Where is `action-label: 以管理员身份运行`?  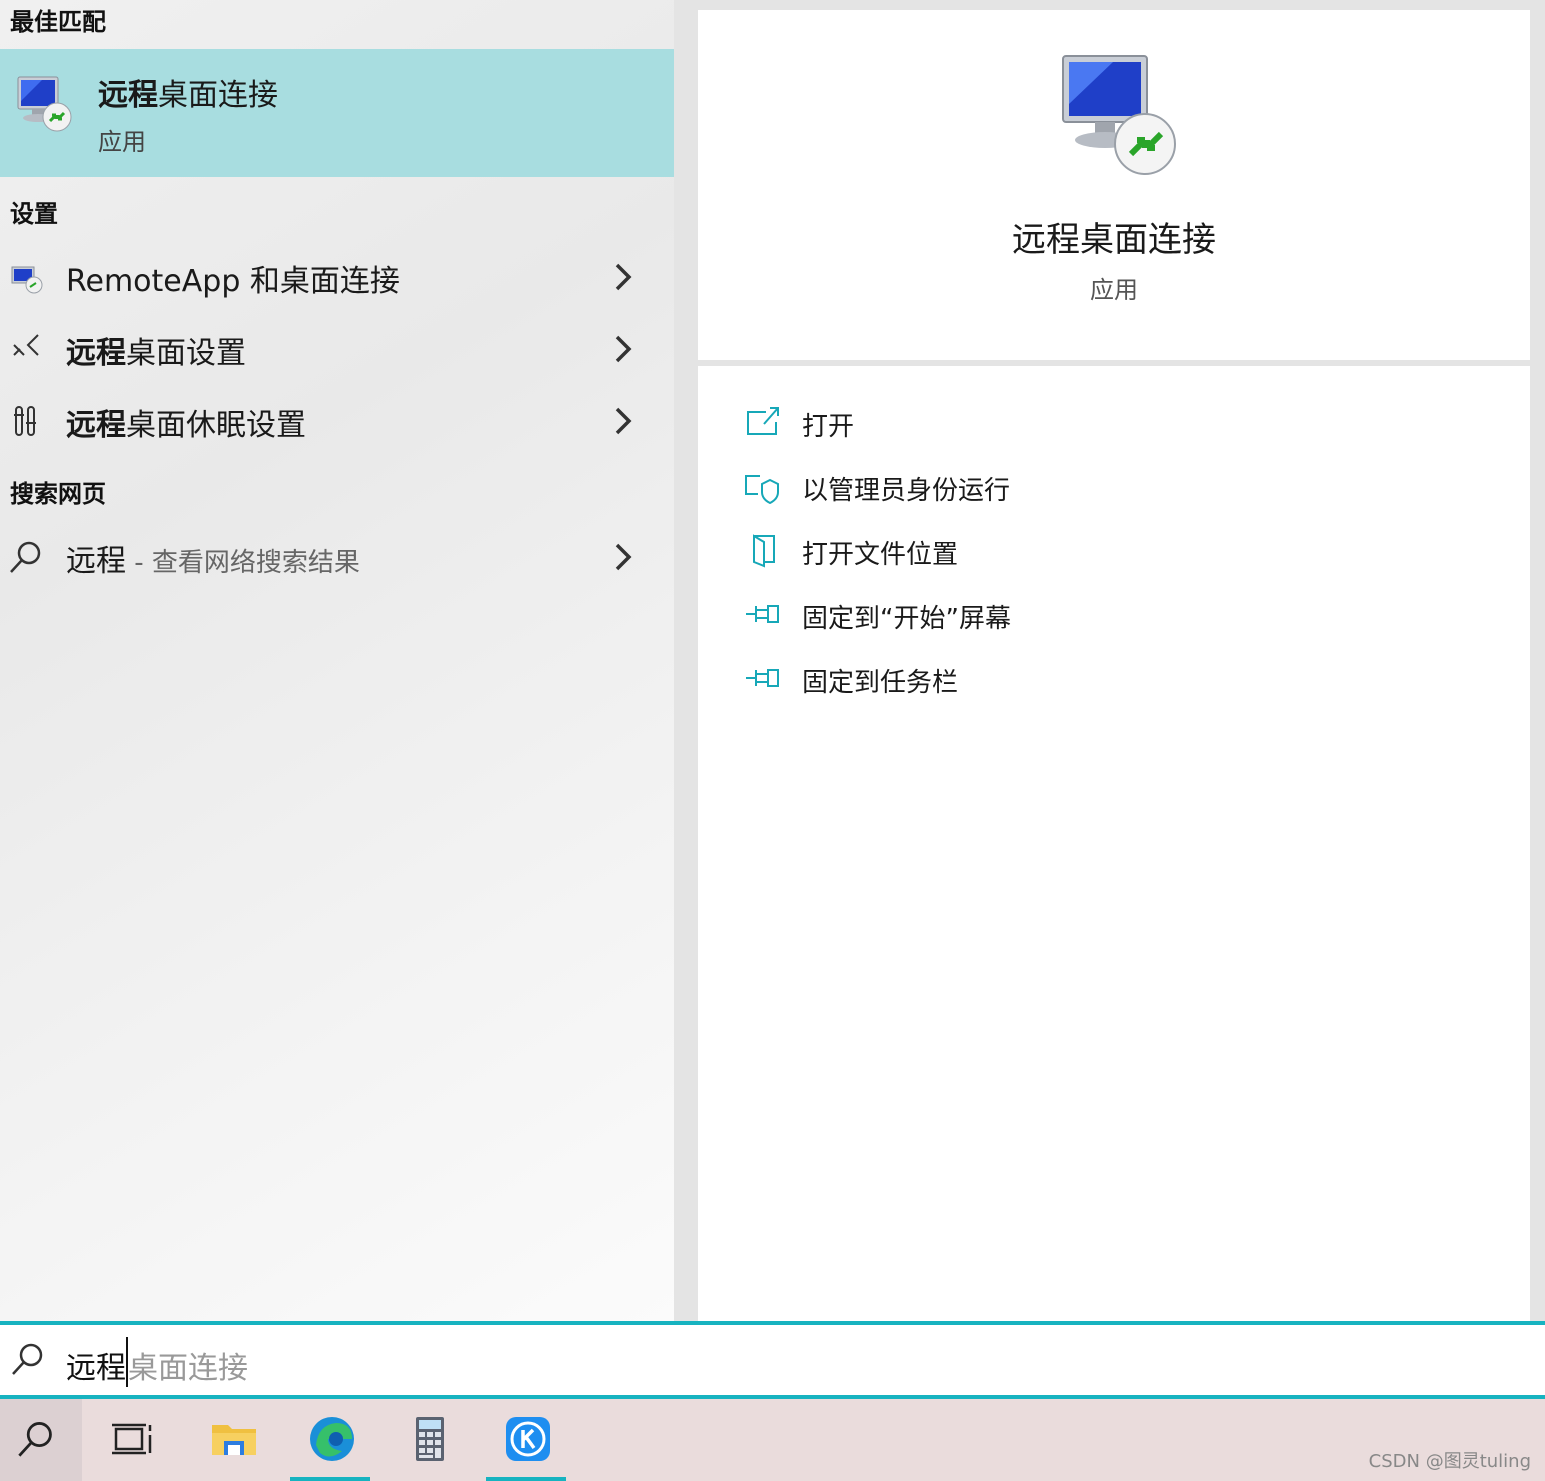 action-label: 以管理员身份运行 is located at coordinates (906, 491).